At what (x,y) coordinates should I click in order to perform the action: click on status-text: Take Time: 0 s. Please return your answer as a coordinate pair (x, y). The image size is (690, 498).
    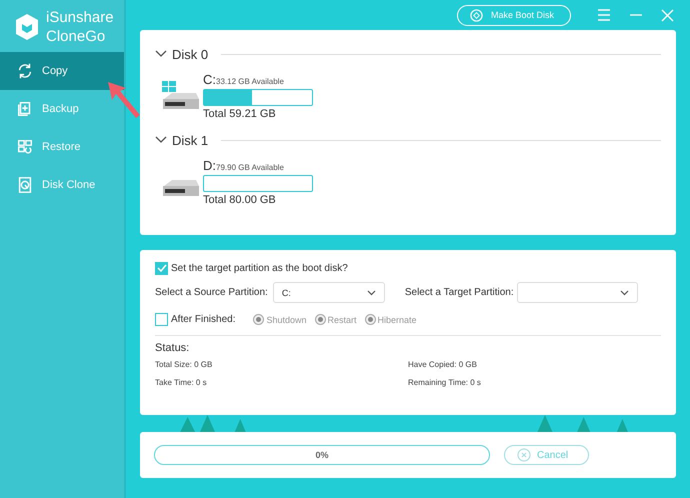
    Looking at the image, I should click on (181, 382).